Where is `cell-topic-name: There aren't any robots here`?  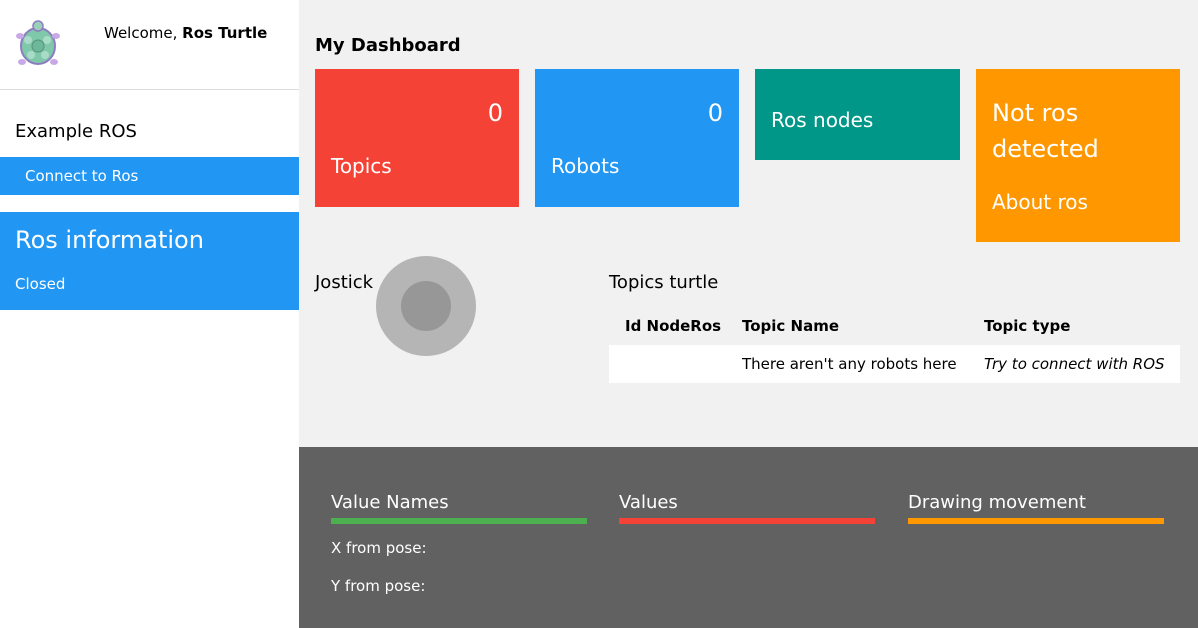 cell-topic-name: There aren't any robots here is located at coordinates (847, 364).